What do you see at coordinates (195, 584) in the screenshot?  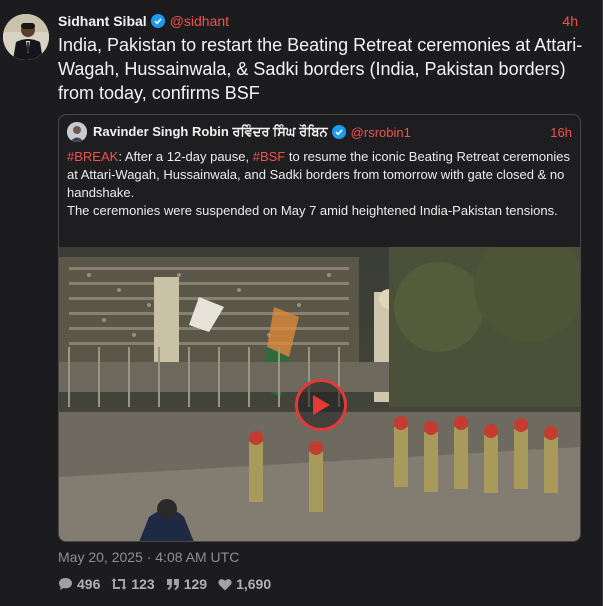 I see `quote-count: 129` at bounding box center [195, 584].